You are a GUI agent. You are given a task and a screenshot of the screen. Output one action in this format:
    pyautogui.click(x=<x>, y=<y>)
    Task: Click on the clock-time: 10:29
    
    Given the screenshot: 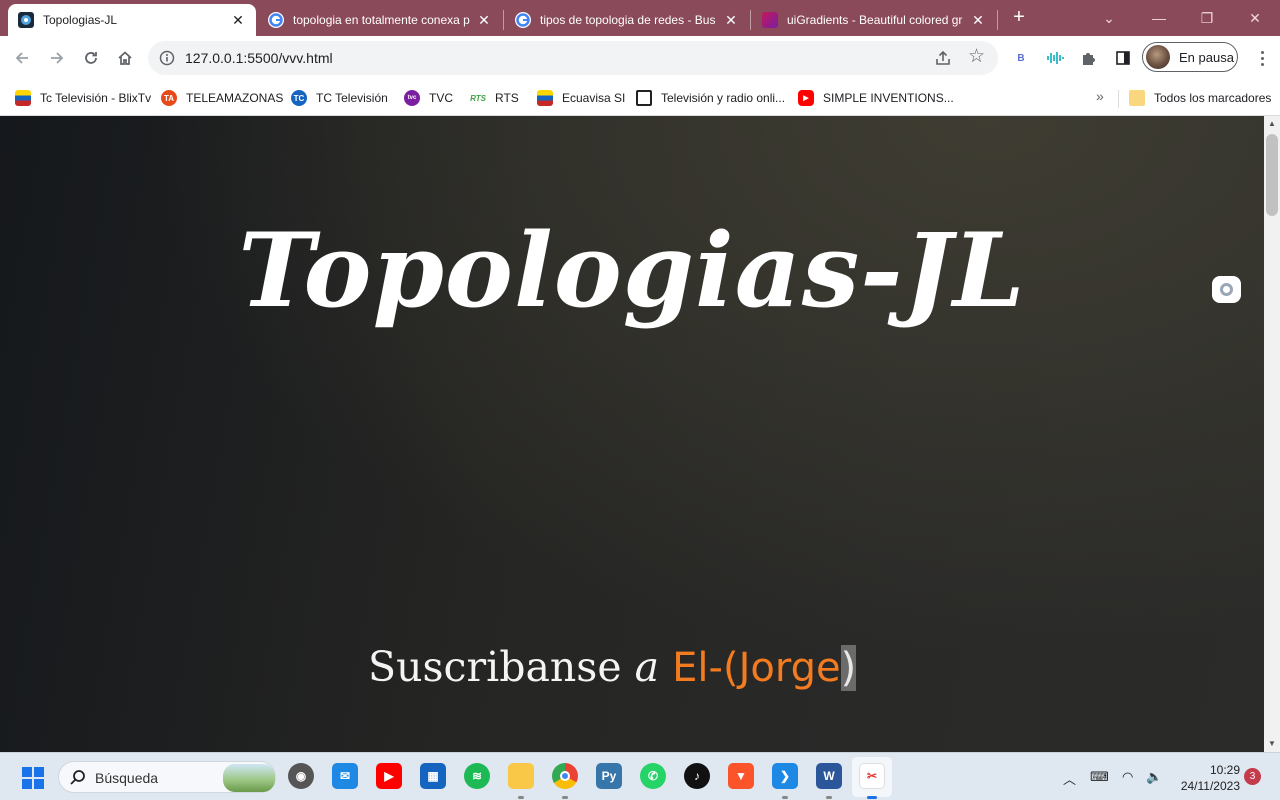 What is the action you would take?
    pyautogui.click(x=1224, y=770)
    